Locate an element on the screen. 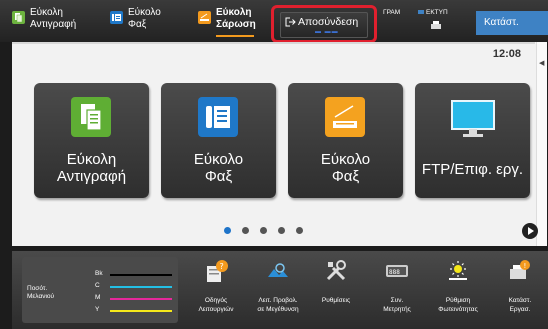 The image size is (548, 329). toner-level-widget: Ποσότ. Μελανιού Bk C M Y is located at coordinates (100, 290).